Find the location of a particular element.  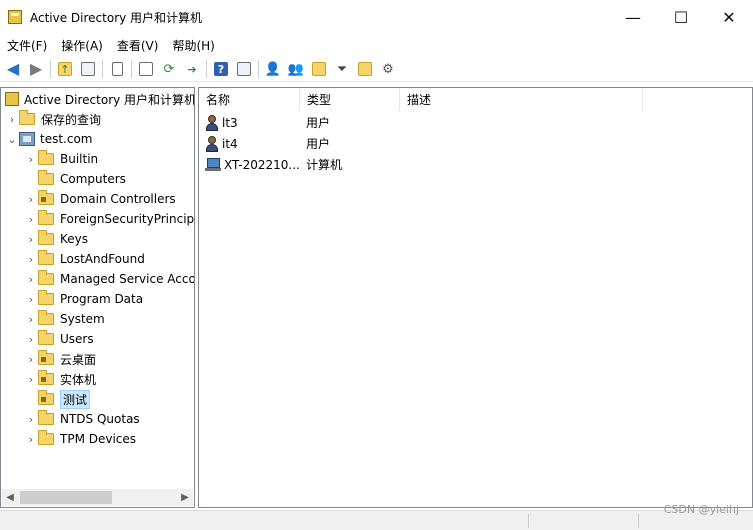

window-controls: — ☐ ✕ is located at coordinates (681, 17).